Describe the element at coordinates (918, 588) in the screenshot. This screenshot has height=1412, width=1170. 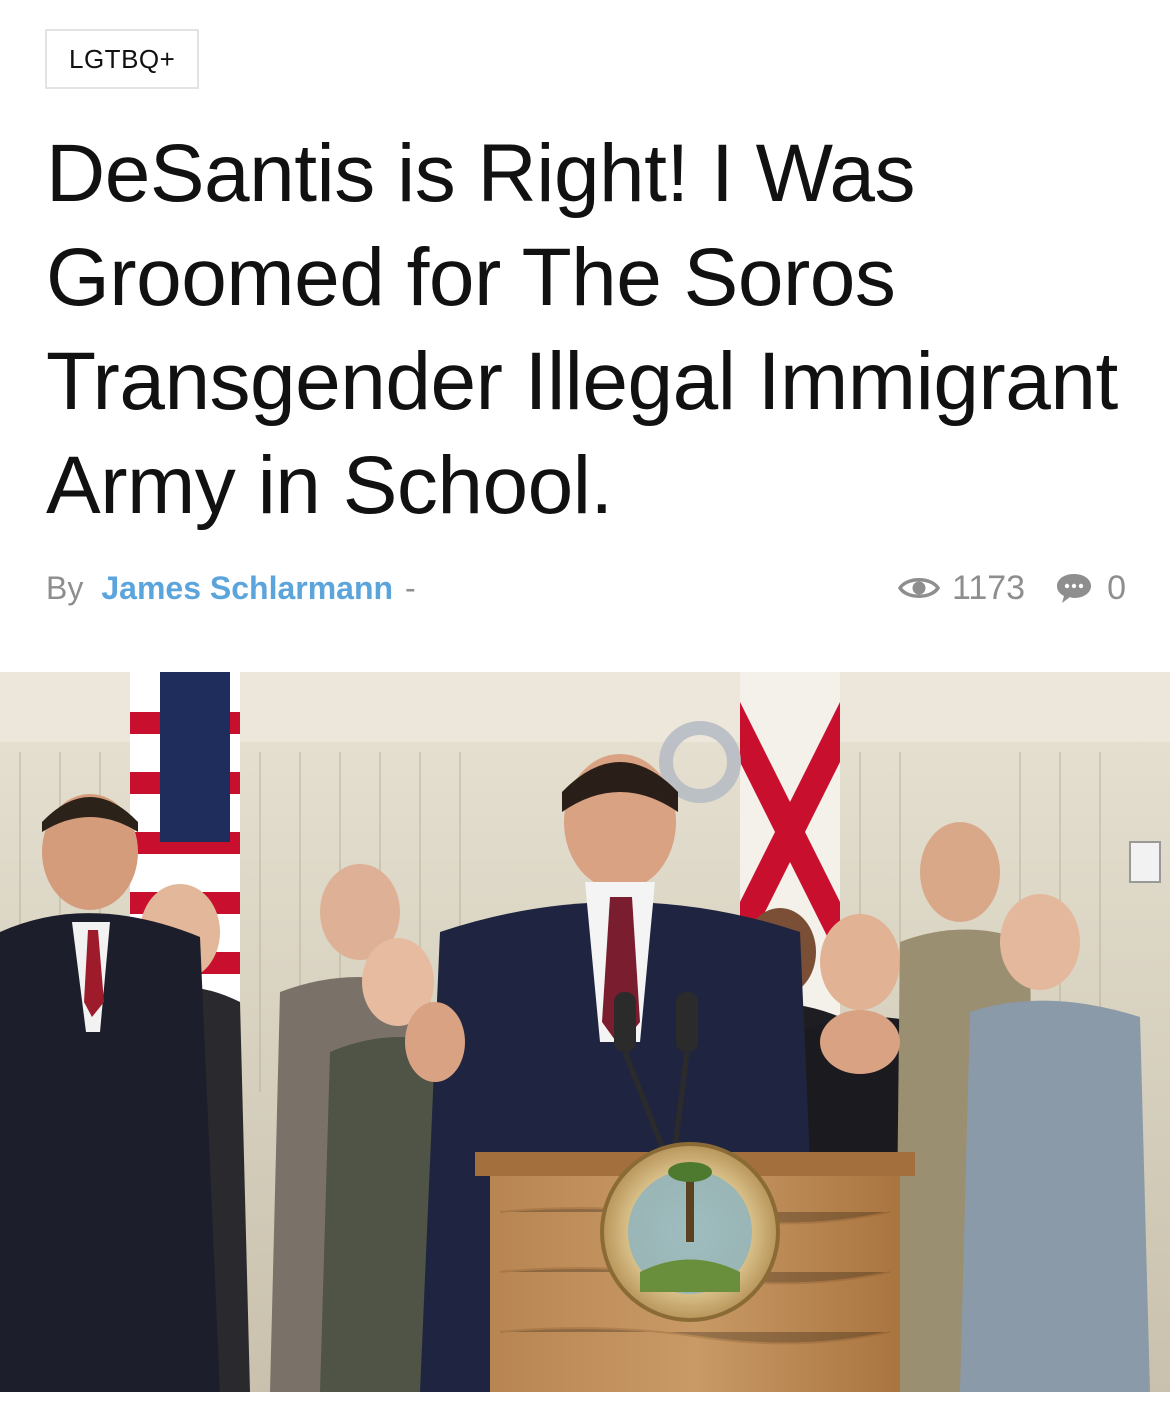
I see `eye-icon` at that location.